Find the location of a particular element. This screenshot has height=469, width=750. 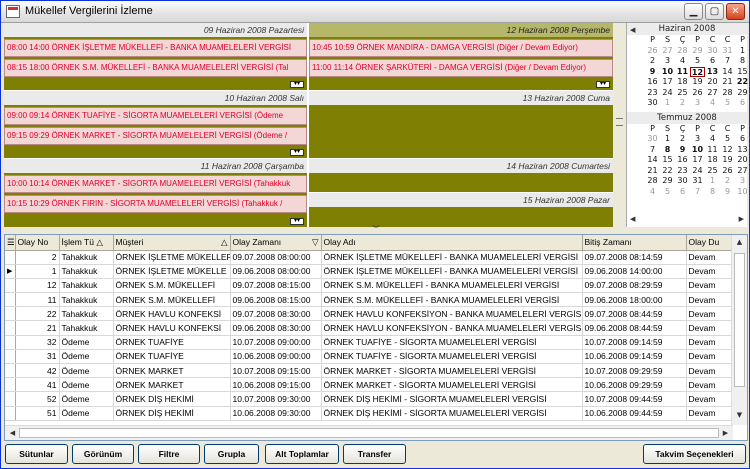

view-button: Görünüm is located at coordinates (103, 454).